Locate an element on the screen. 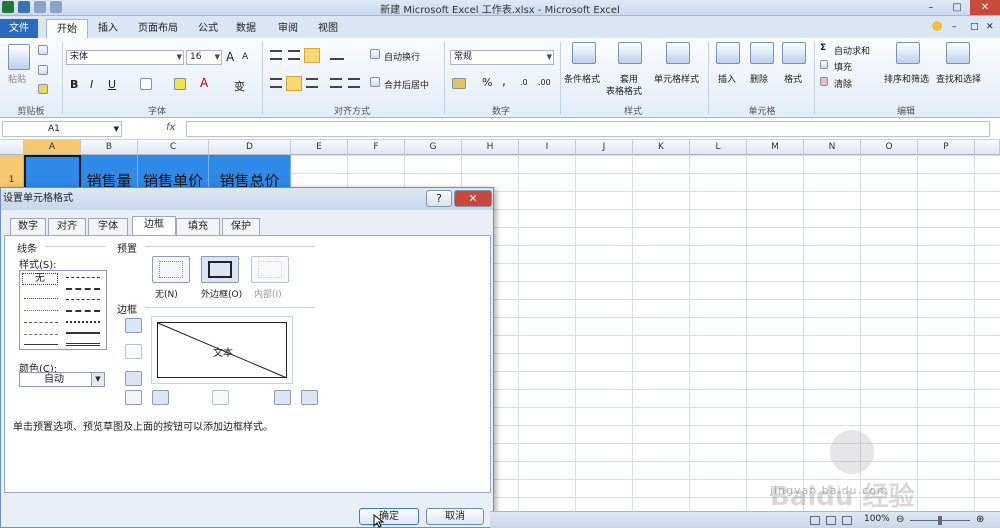  copy-icon is located at coordinates (43, 70).